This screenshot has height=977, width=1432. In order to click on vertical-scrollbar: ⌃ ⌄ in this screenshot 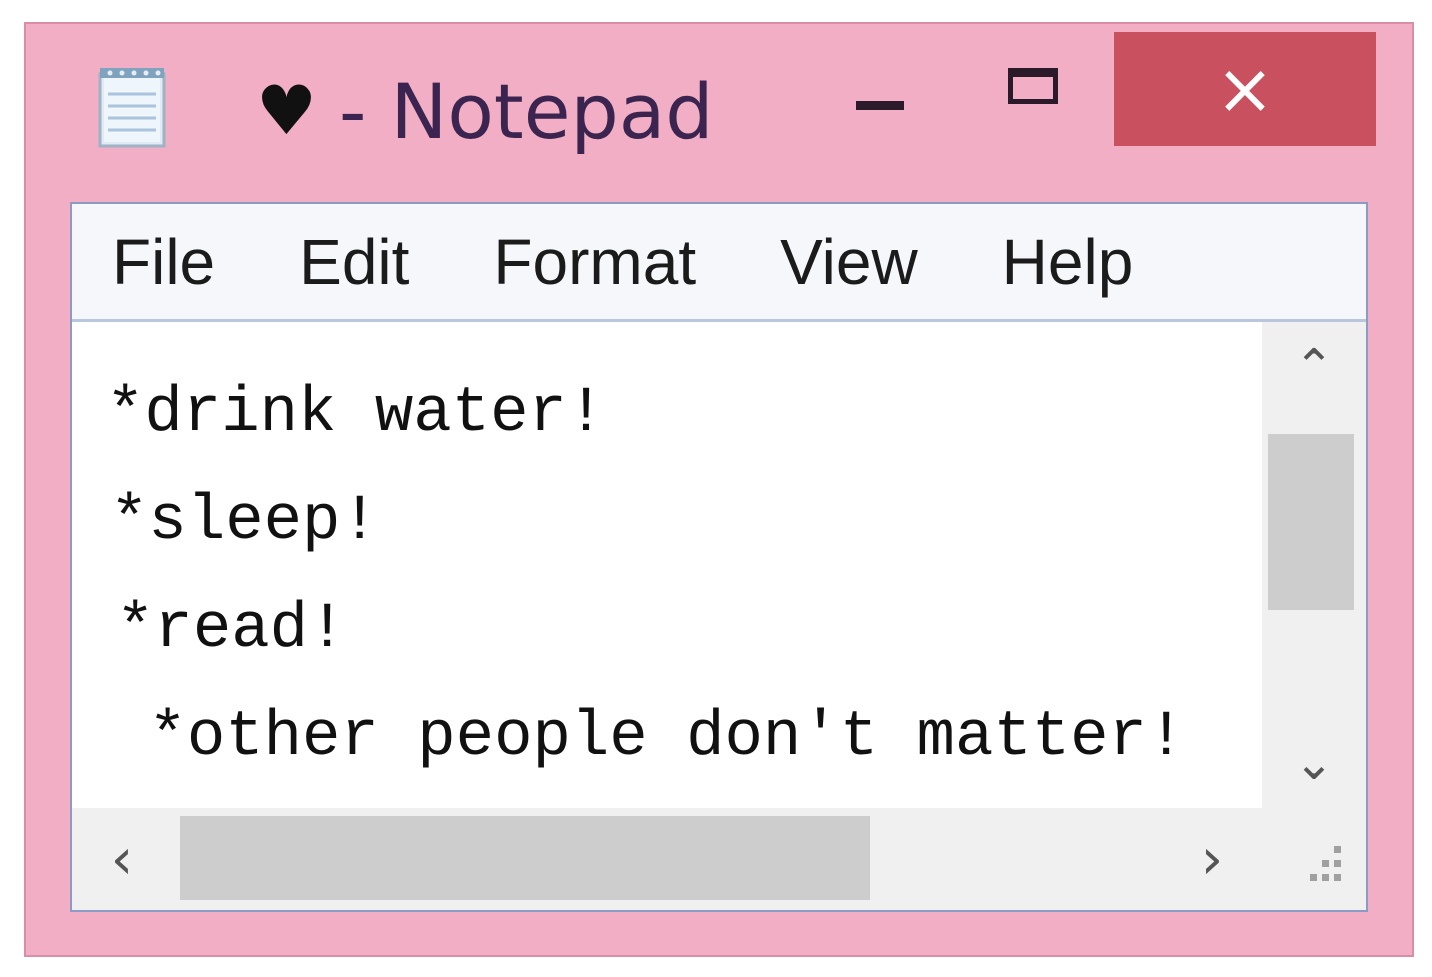, I will do `click(1314, 565)`.